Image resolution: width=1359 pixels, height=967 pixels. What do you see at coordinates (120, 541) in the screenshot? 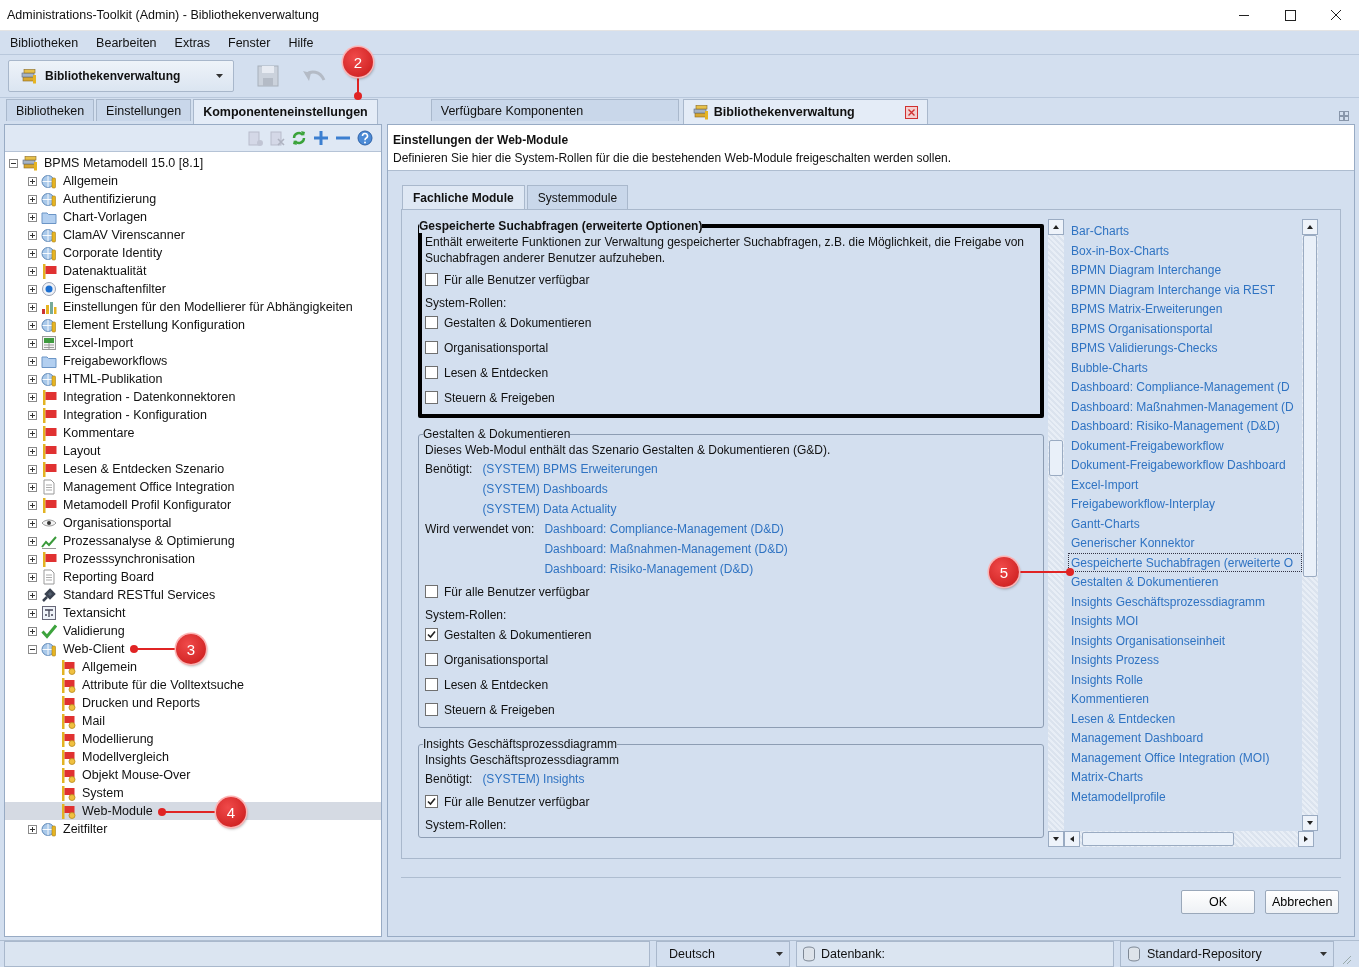
I see `tree-item: Prozessanalyse & Optimierung` at bounding box center [120, 541].